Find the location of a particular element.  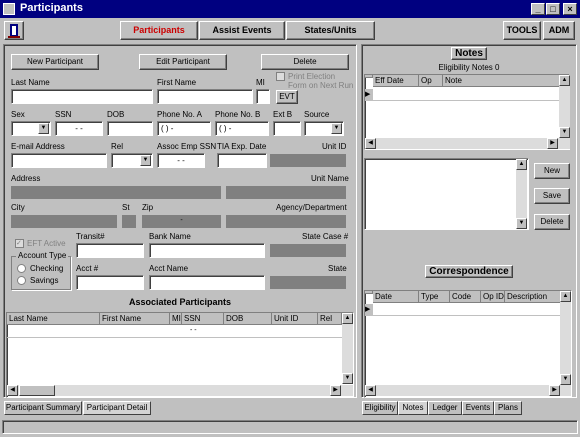

col-unit-id: Unit ID is located at coordinates (295, 319).